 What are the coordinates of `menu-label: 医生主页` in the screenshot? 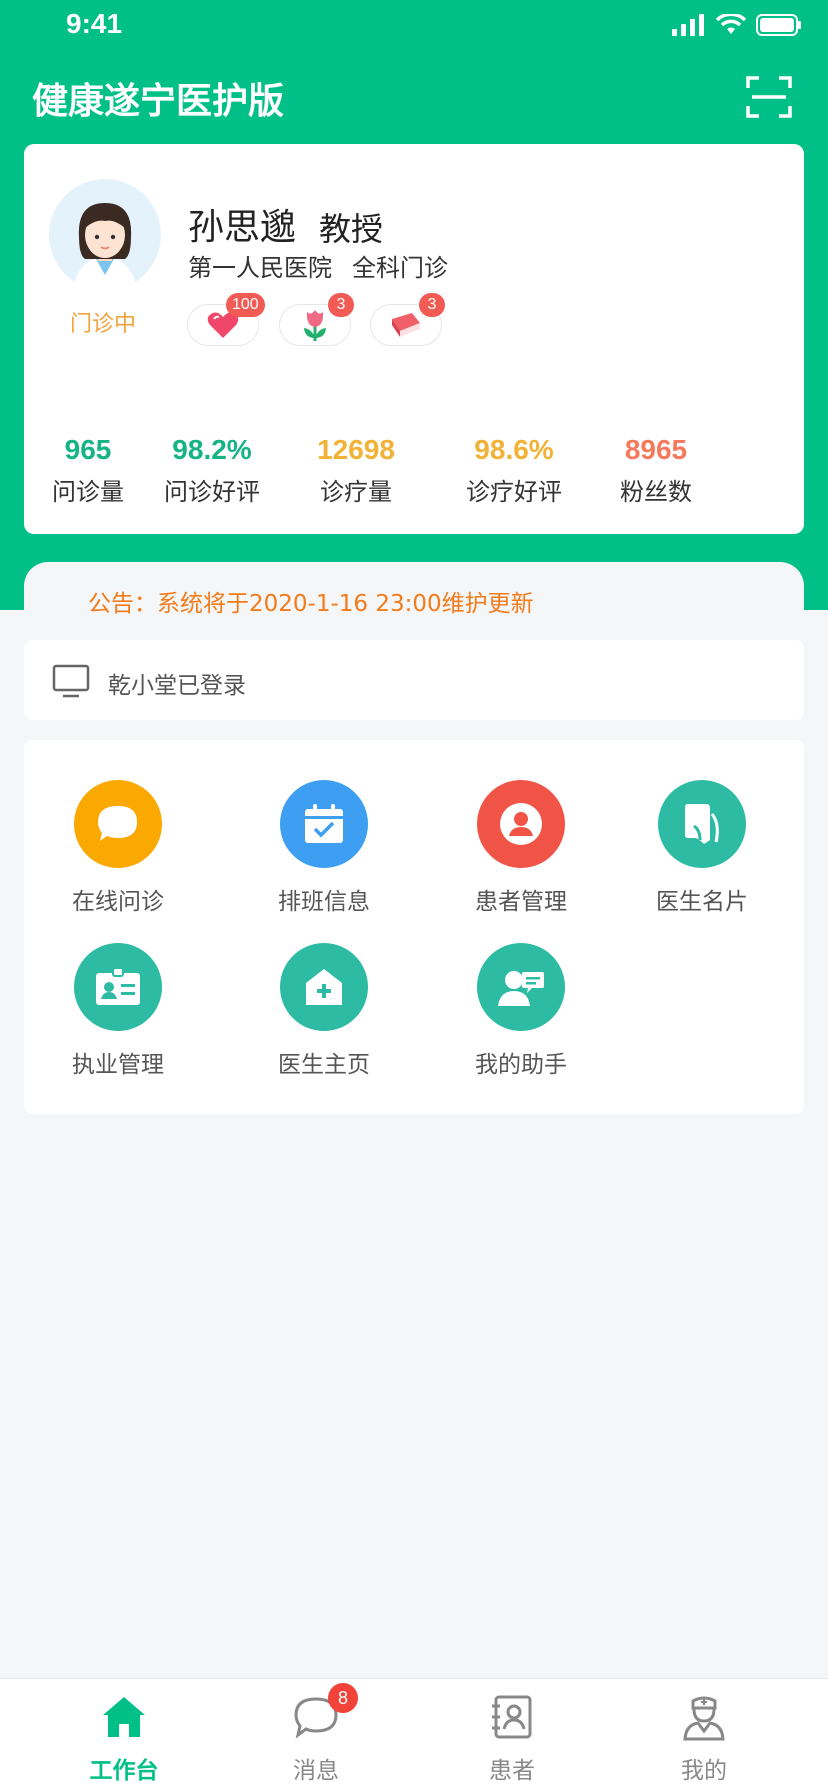 It's located at (324, 1065).